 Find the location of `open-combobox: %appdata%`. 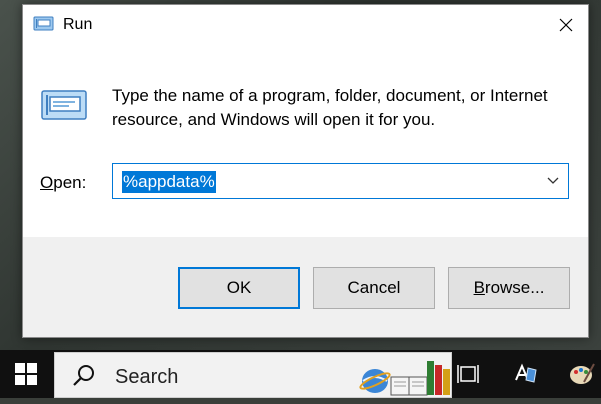

open-combobox: %appdata% is located at coordinates (340, 181).